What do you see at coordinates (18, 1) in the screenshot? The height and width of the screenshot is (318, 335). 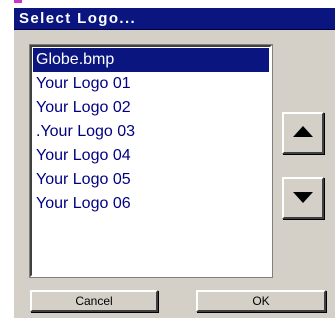 I see `top-accent-mark` at bounding box center [18, 1].